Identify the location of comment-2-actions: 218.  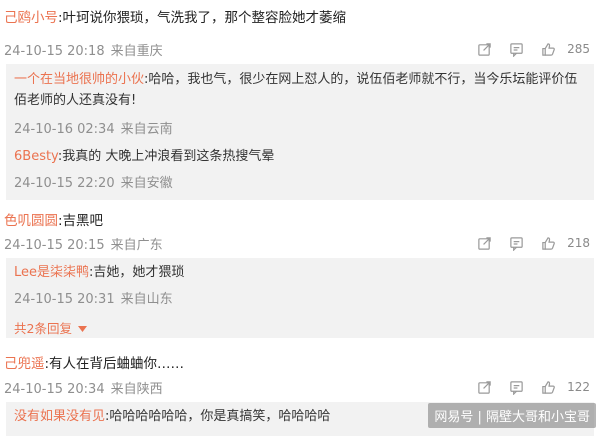
(530, 243).